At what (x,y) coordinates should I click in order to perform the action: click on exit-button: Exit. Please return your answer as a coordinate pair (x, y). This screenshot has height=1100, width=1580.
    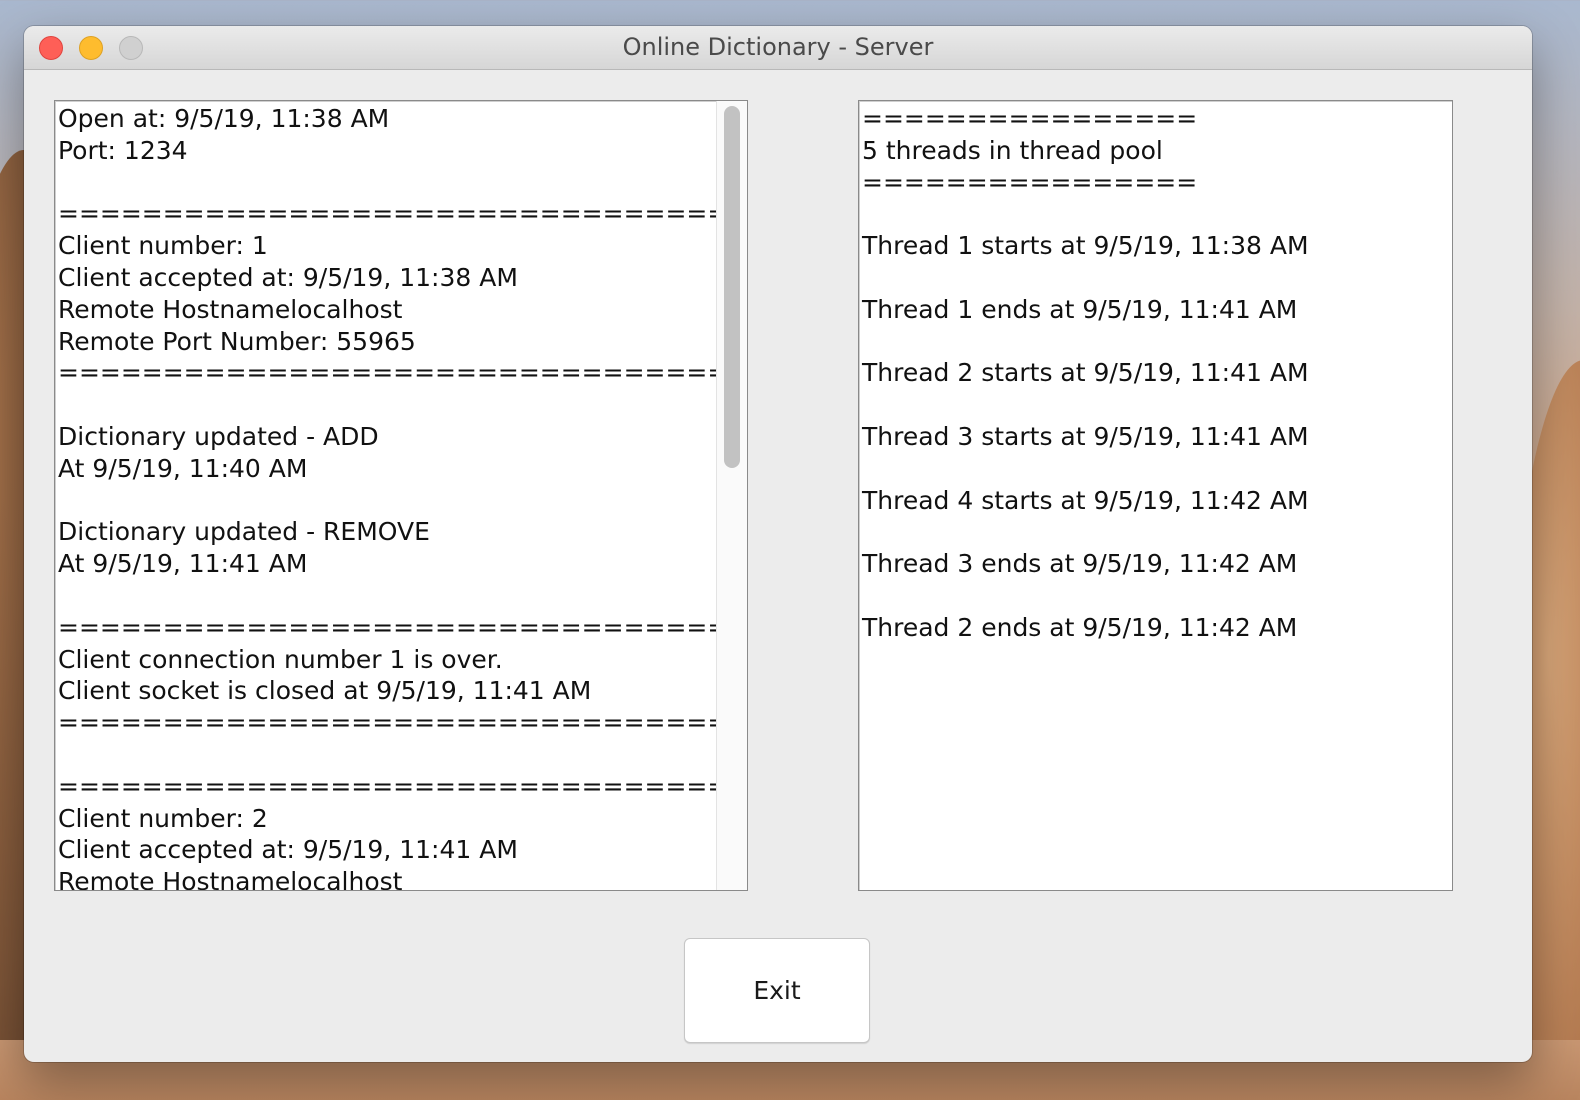
    Looking at the image, I should click on (777, 990).